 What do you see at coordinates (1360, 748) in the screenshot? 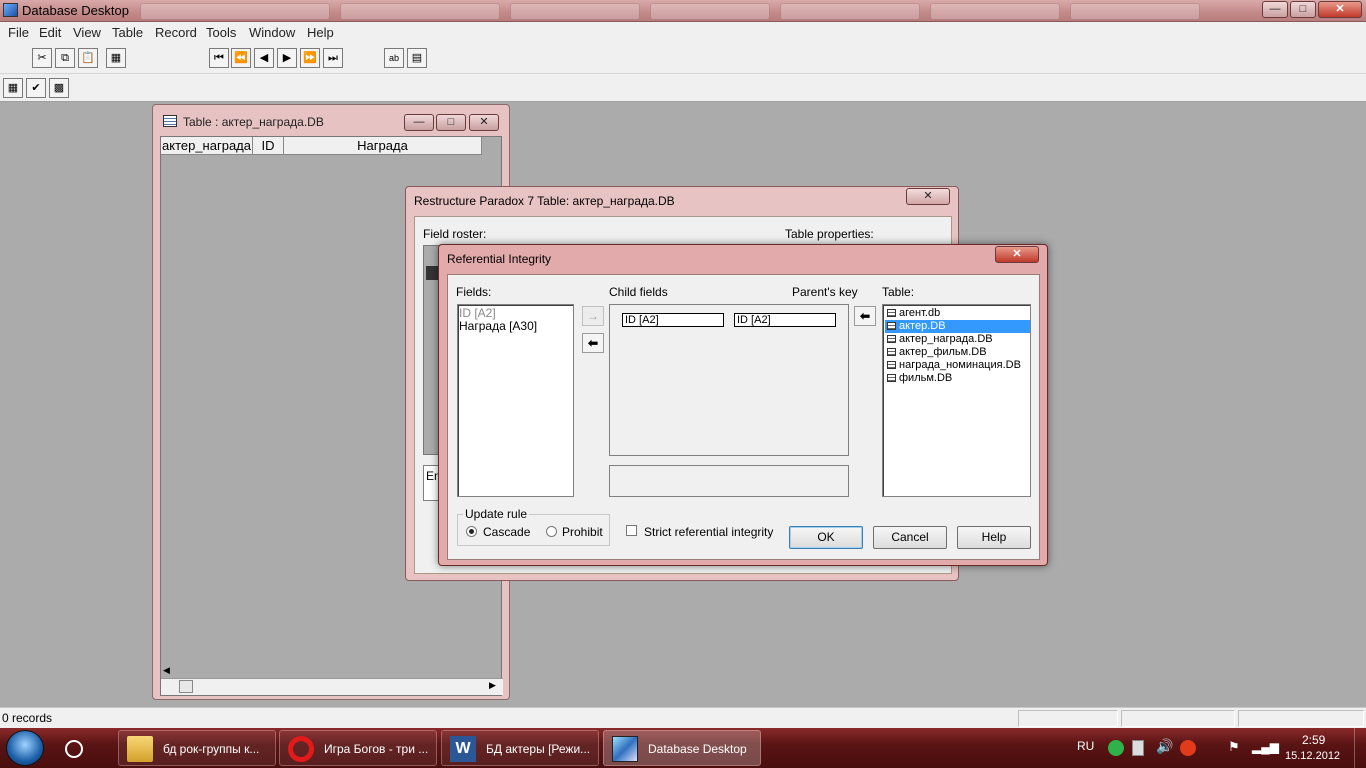
I see `show-desktop-button` at bounding box center [1360, 748].